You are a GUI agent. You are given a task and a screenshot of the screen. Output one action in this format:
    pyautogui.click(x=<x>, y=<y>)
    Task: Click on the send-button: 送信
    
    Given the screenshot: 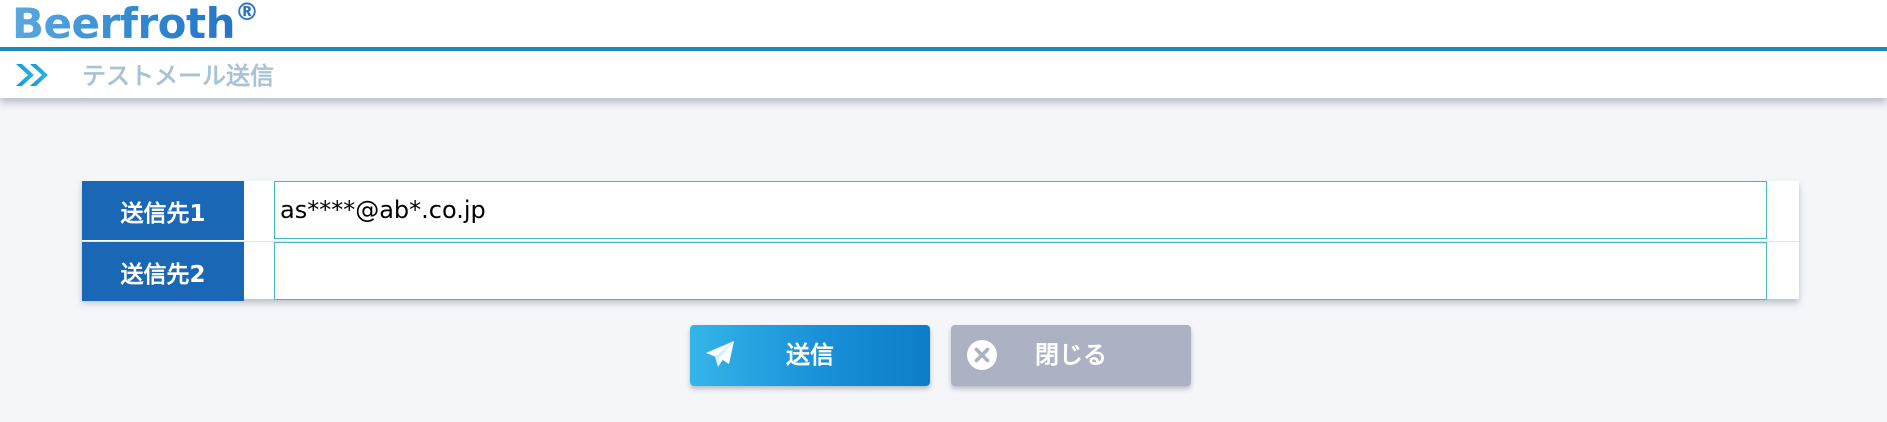 What is the action you would take?
    pyautogui.click(x=810, y=355)
    